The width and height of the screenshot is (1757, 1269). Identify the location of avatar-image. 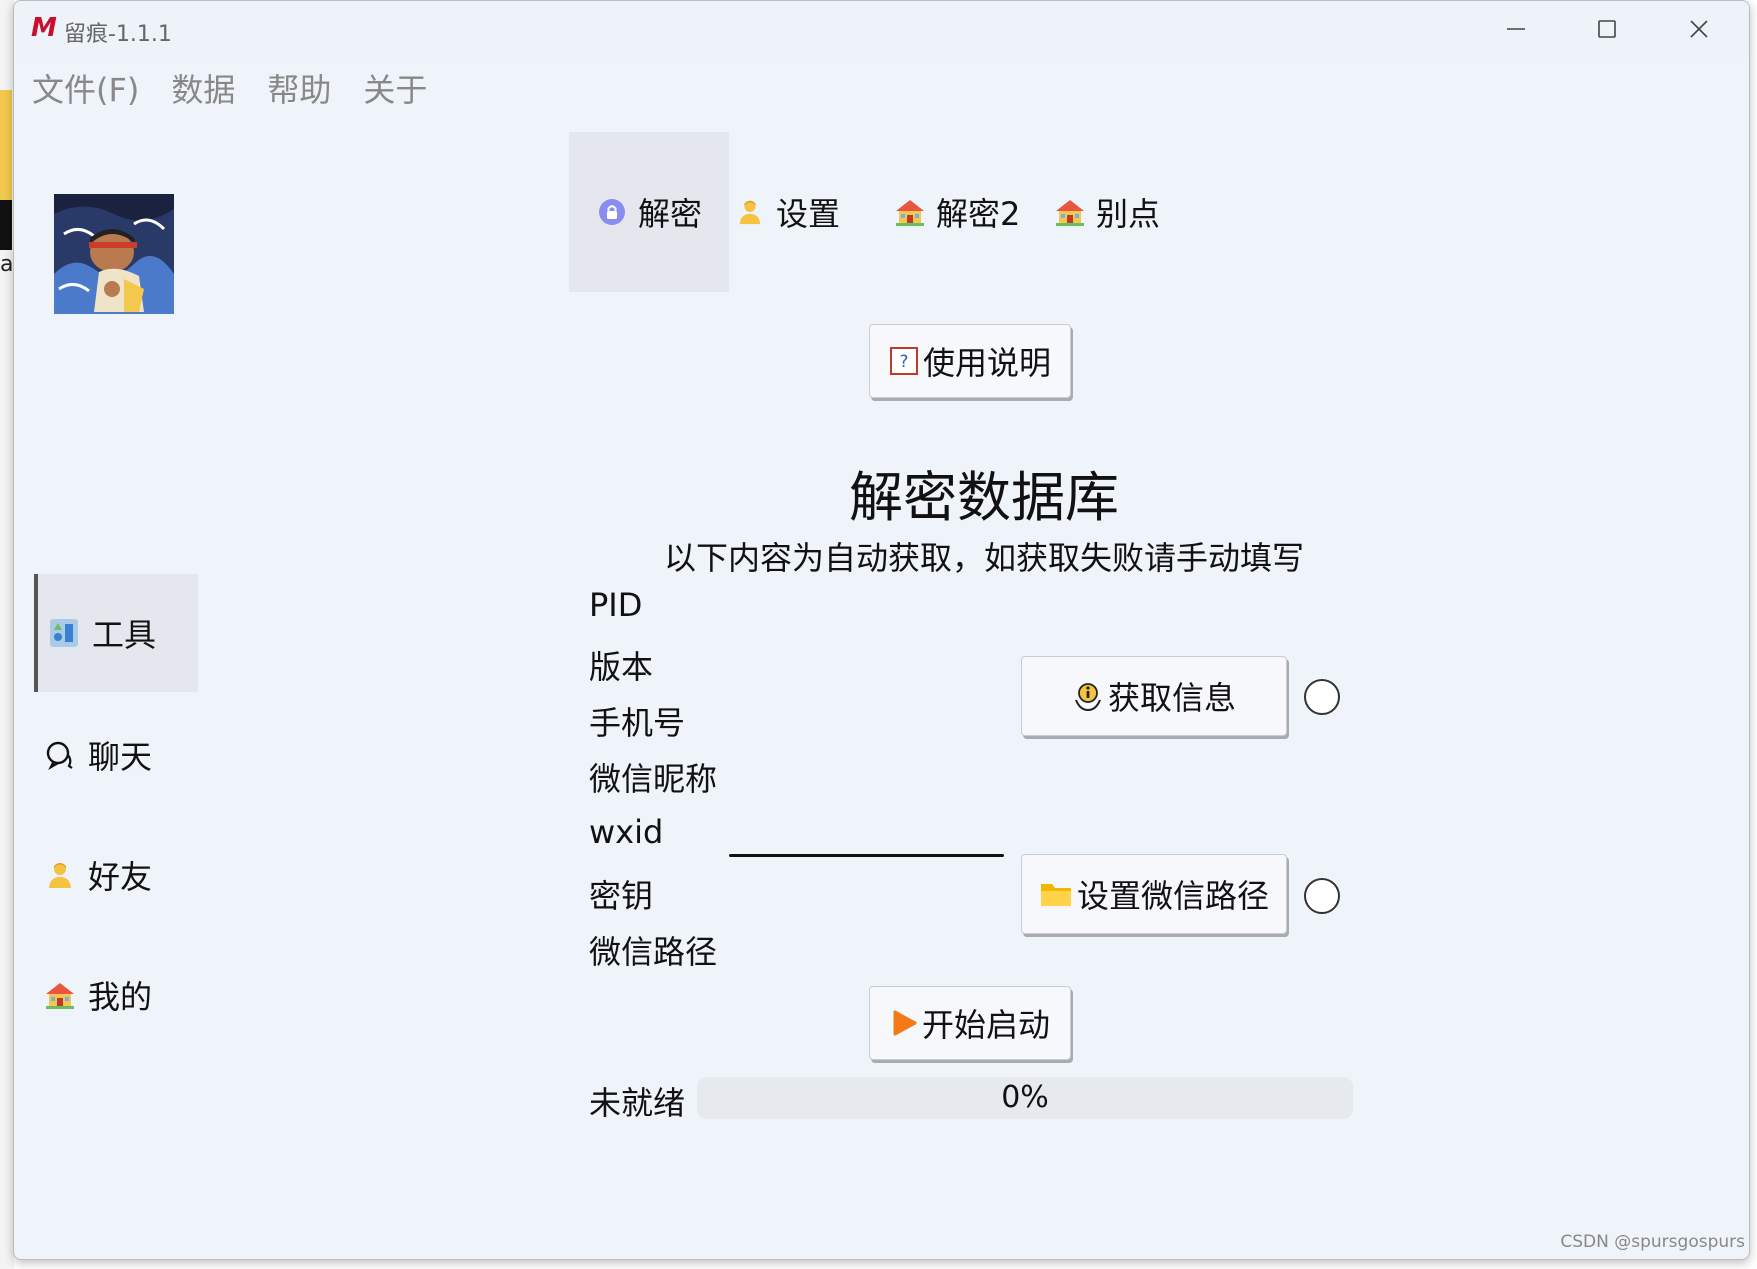
(114, 254).